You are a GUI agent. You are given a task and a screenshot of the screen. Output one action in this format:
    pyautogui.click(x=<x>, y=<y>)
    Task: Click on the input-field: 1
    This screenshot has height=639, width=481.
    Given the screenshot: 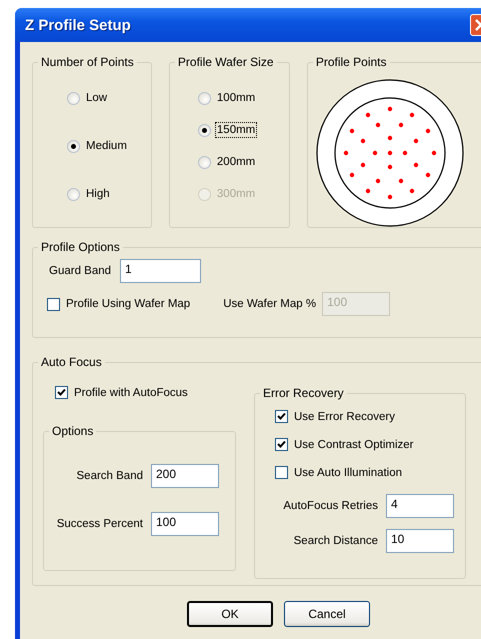 What is the action you would take?
    pyautogui.click(x=161, y=271)
    